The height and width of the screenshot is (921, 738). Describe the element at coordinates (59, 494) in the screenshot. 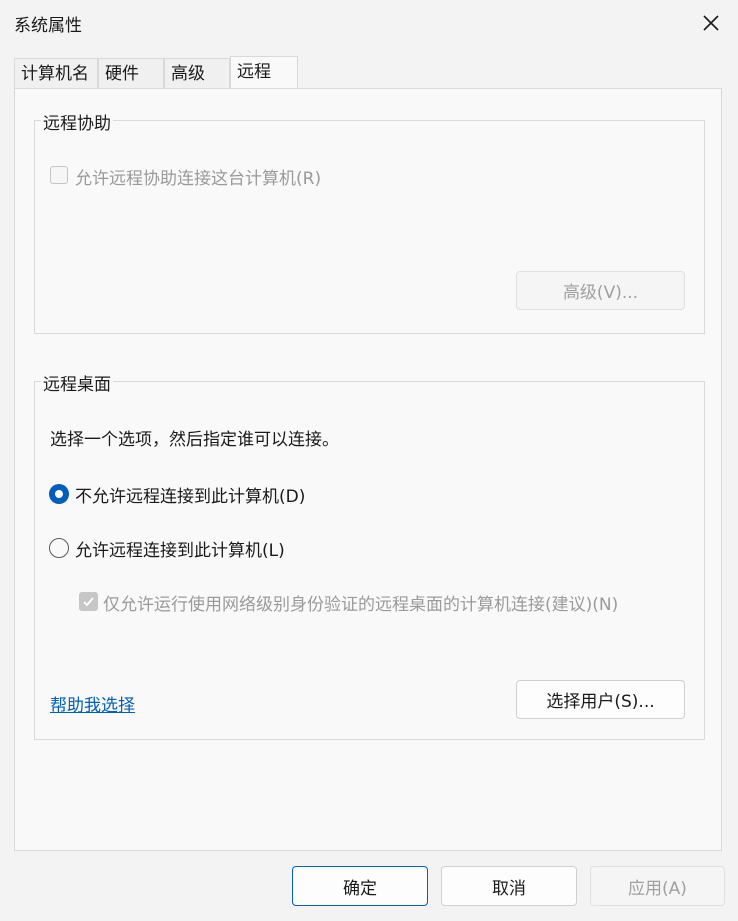

I see `disallow-remote-radio` at that location.